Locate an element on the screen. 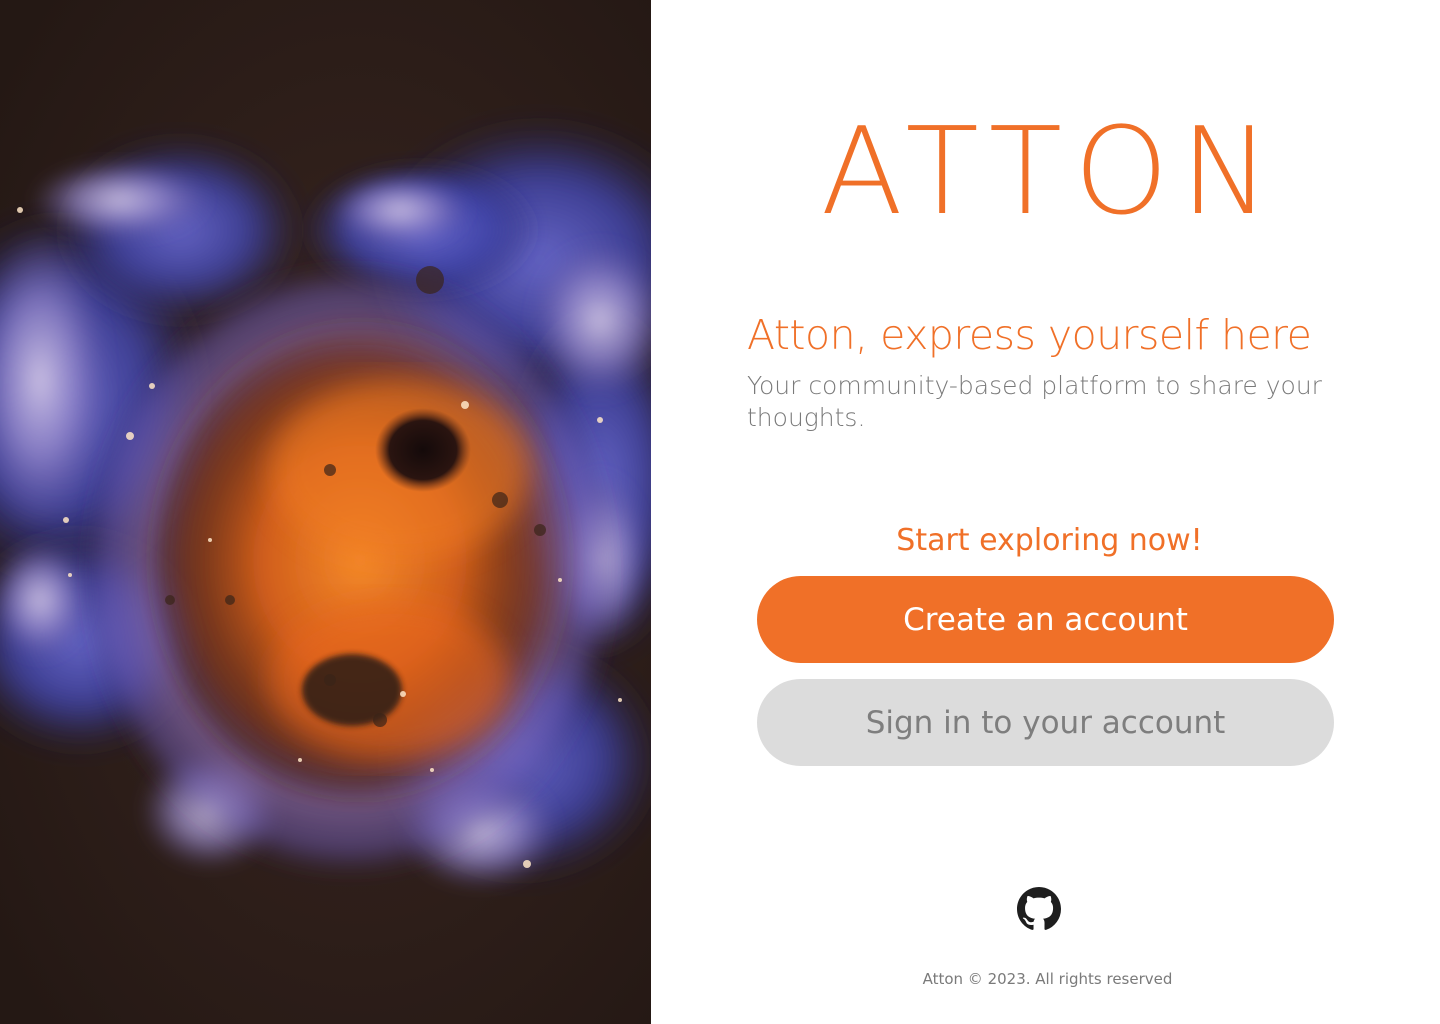 This screenshot has height=1024, width=1440. create-account-button: Create an account is located at coordinates (1045, 619).